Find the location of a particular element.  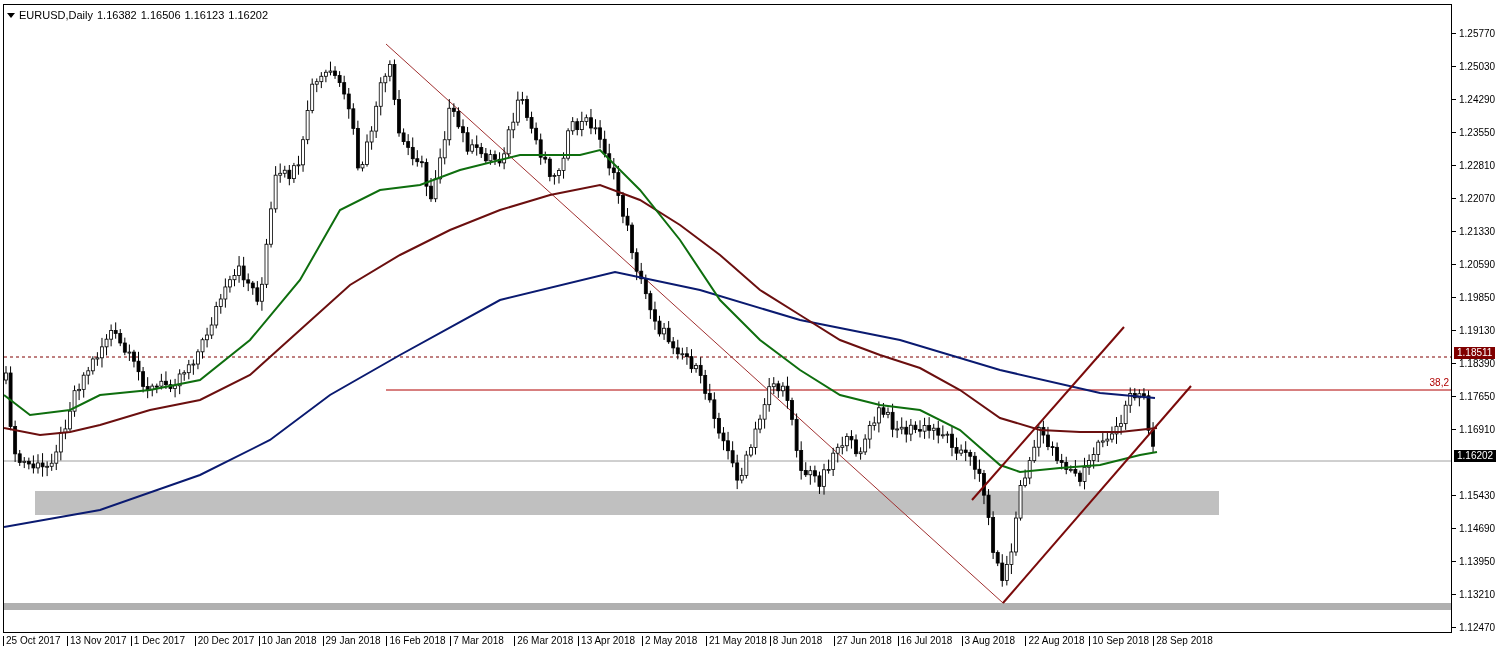

price-axis-label: 1.25030 is located at coordinates (1477, 67).